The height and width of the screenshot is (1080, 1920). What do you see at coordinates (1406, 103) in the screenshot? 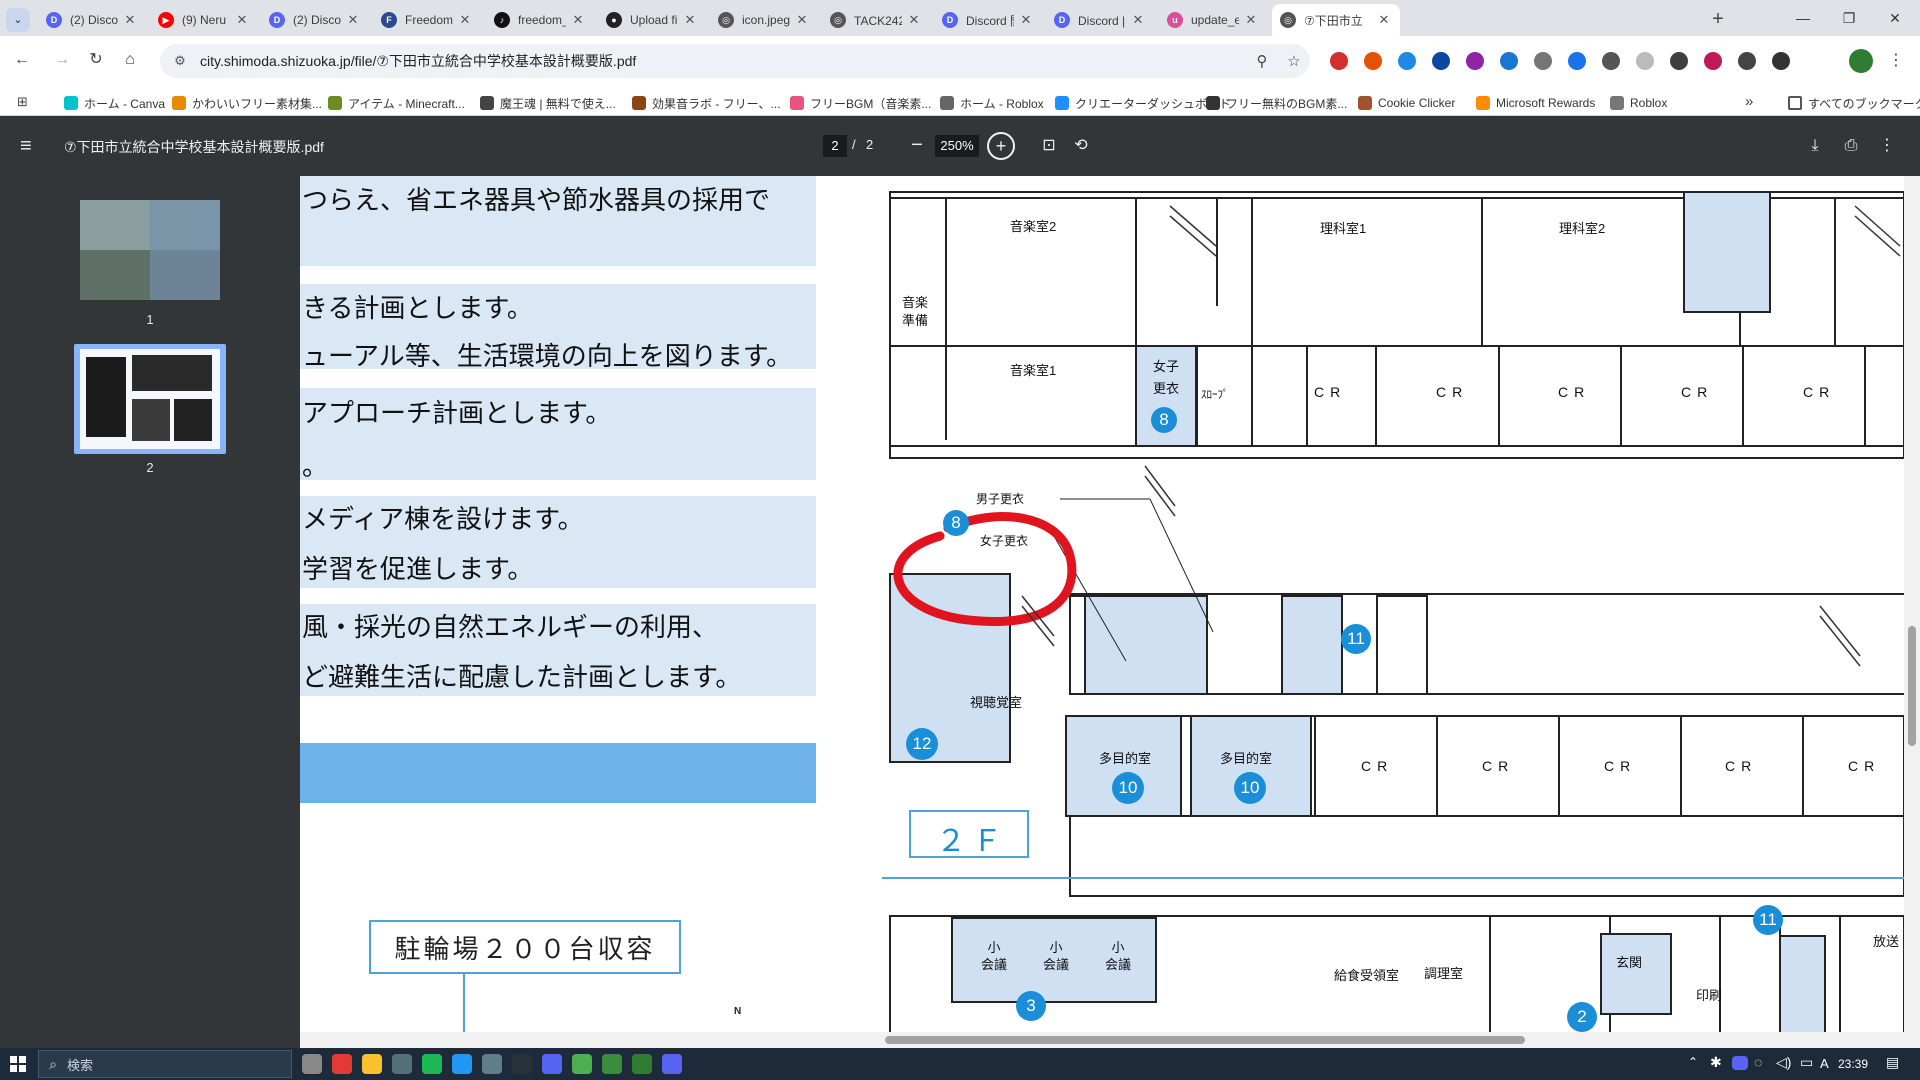
I see `bookmark-item: Cookie Clicker` at bounding box center [1406, 103].